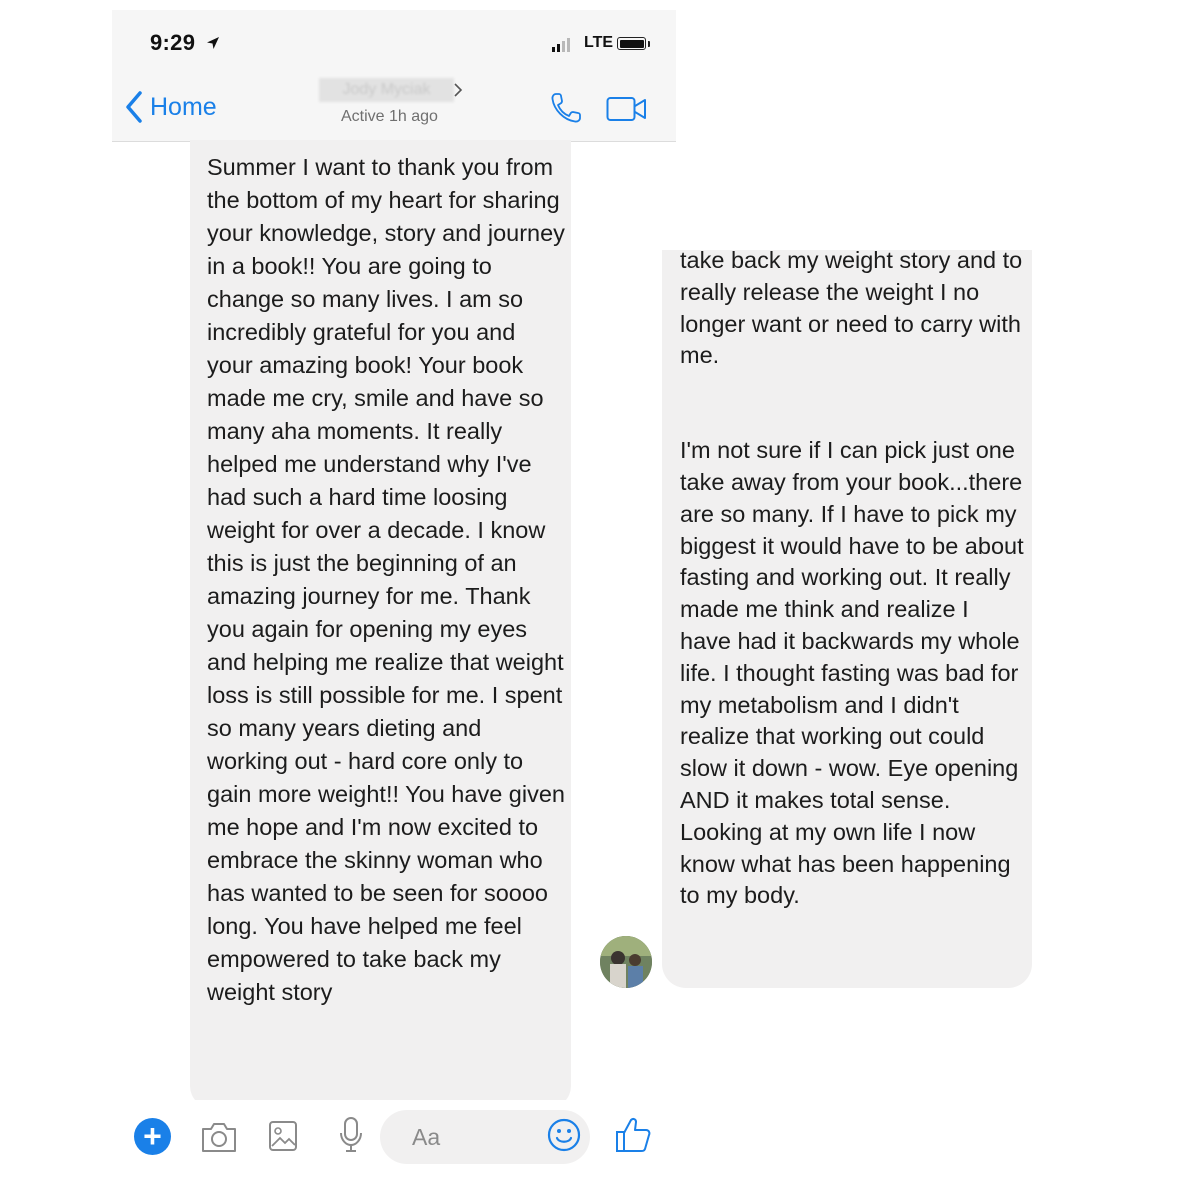  Describe the element at coordinates (134, 107) in the screenshot. I see `chevron-left-icon` at that location.